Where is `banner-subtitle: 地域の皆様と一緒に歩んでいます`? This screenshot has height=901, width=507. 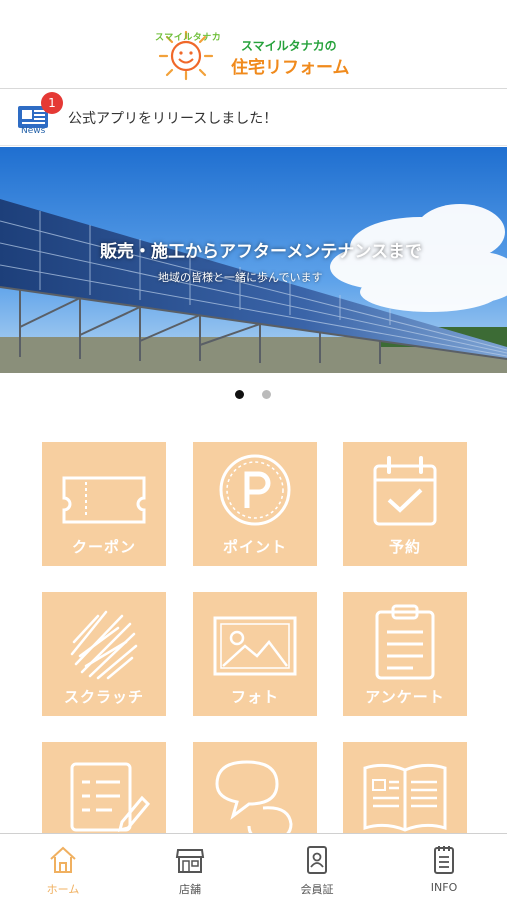
banner-subtitle: 地域の皆様と一緒に歩んでいます is located at coordinates (240, 277).